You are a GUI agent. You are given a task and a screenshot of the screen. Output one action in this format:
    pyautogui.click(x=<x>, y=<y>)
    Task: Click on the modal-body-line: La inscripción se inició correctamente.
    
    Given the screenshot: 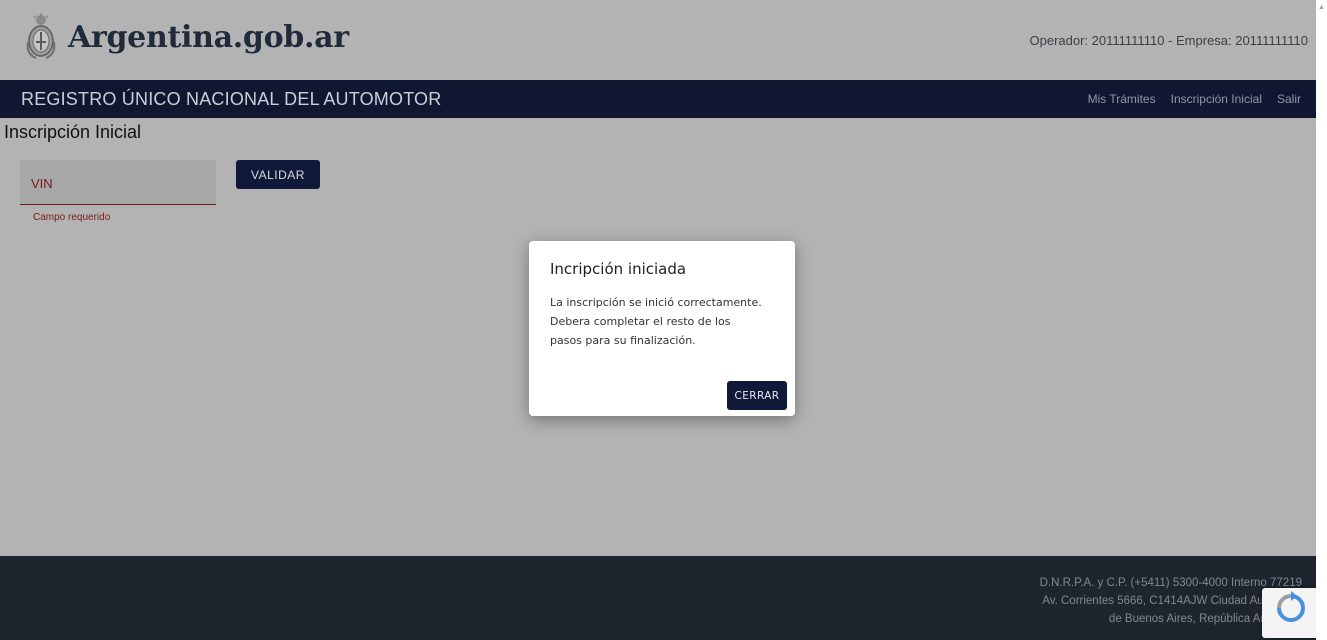 What is the action you would take?
    pyautogui.click(x=656, y=302)
    